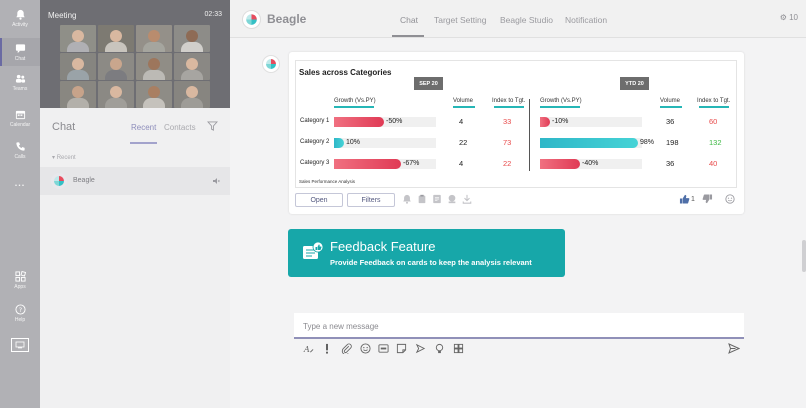 This screenshot has width=806, height=408. What do you see at coordinates (20, 146) in the screenshot?
I see `phone-icon` at bounding box center [20, 146].